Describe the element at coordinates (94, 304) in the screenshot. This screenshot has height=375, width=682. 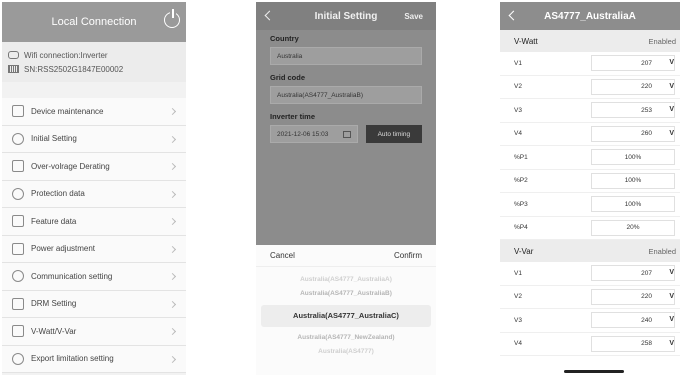
I see `menu-item-drm-setting: DRM Setting` at that location.